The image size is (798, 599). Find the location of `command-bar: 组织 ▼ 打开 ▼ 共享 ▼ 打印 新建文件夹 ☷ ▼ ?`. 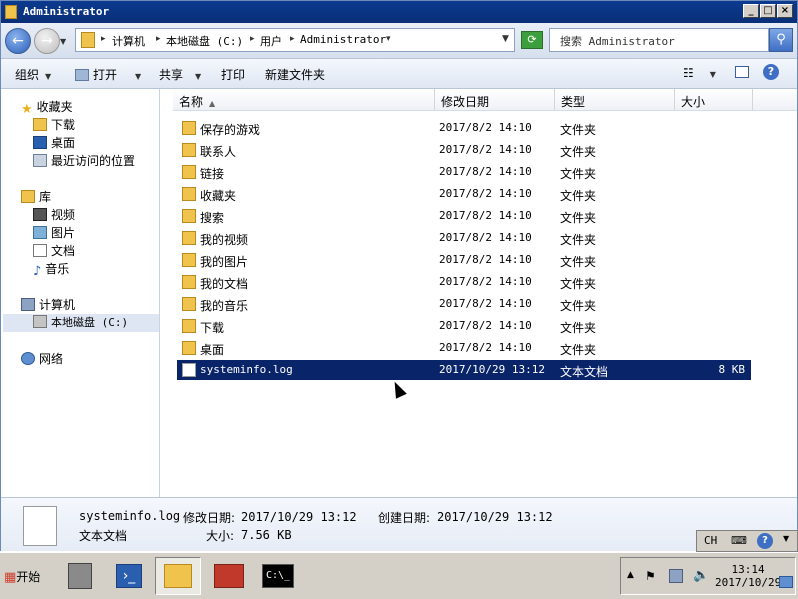

command-bar: 组织 ▼ 打开 ▼ 共享 ▼ 打印 新建文件夹 ☷ ▼ ? is located at coordinates (399, 74).